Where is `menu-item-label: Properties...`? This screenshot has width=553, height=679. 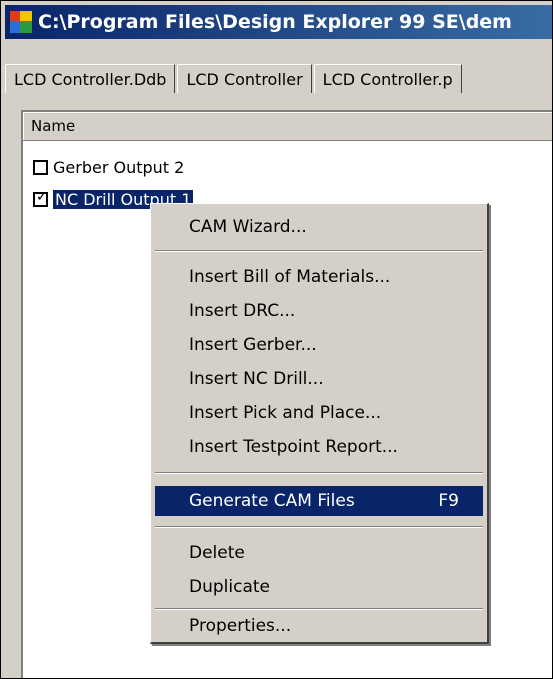 menu-item-label: Properties... is located at coordinates (240, 626).